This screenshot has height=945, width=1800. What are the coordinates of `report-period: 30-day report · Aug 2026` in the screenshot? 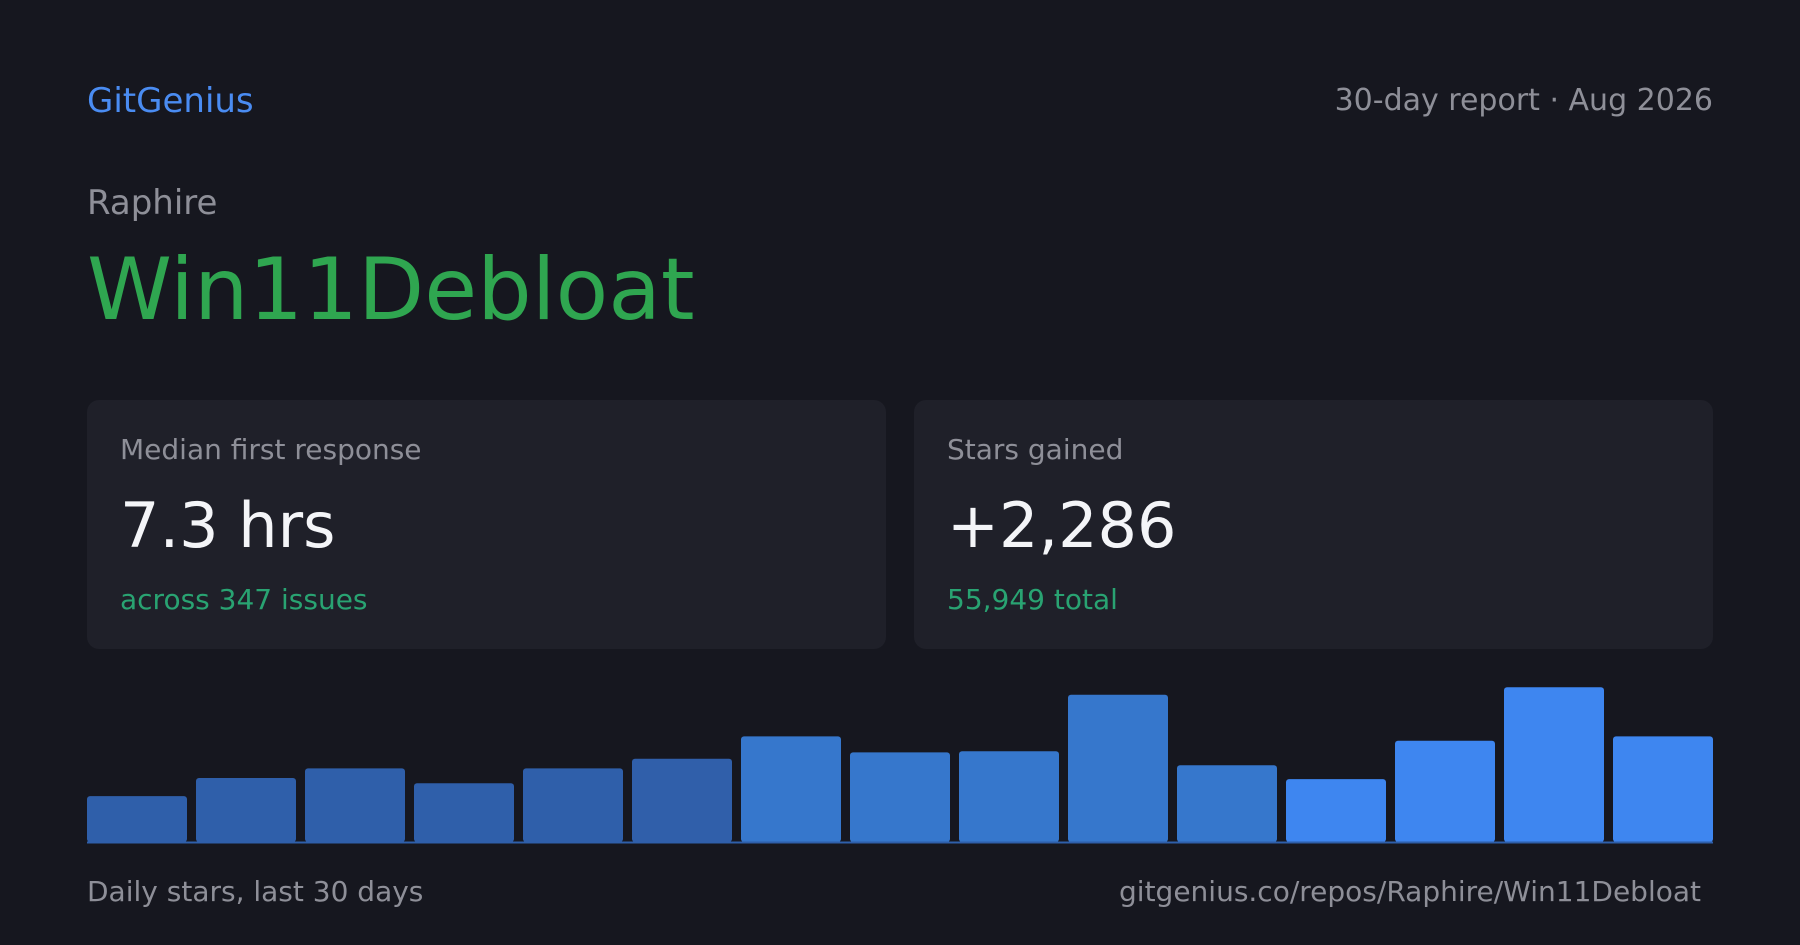 It's located at (1523, 100).